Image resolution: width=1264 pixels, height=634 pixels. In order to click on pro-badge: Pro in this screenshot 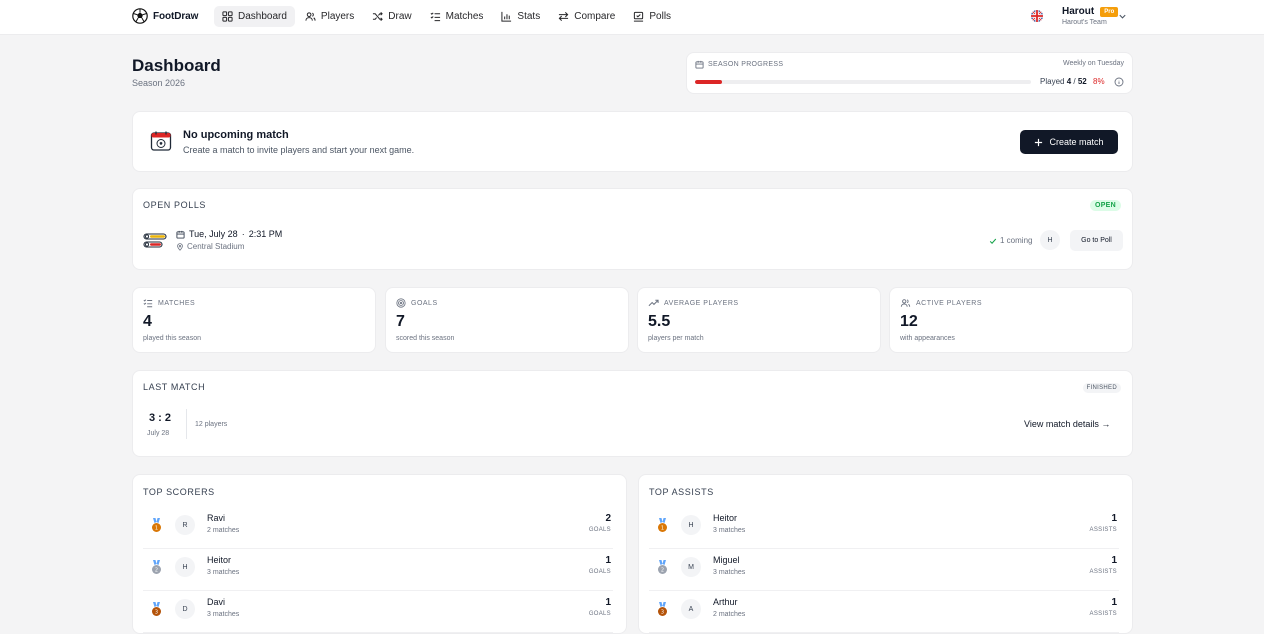, I will do `click(1109, 11)`.